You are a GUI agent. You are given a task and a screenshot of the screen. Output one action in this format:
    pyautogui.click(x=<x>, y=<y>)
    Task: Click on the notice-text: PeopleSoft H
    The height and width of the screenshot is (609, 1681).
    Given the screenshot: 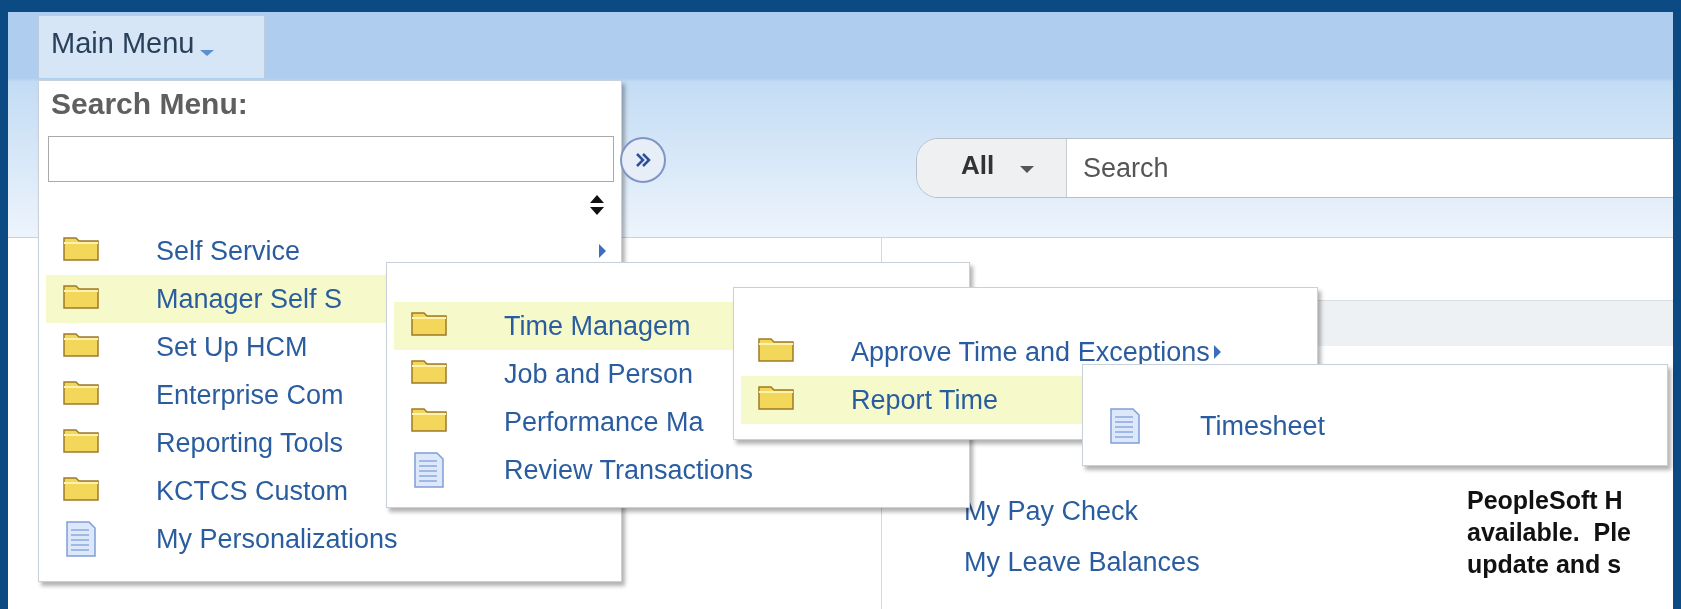 What is the action you would take?
    pyautogui.click(x=1545, y=500)
    